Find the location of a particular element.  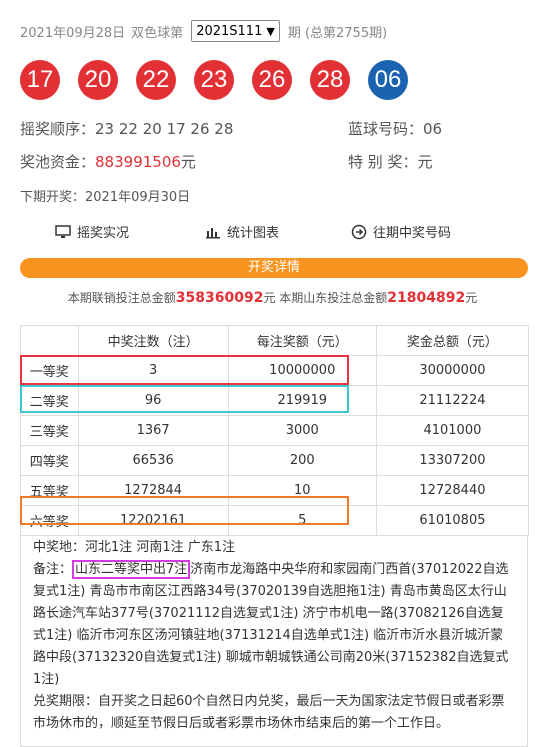

shandong-sales-label: 元 本期山东投注总金额 is located at coordinates (325, 298).